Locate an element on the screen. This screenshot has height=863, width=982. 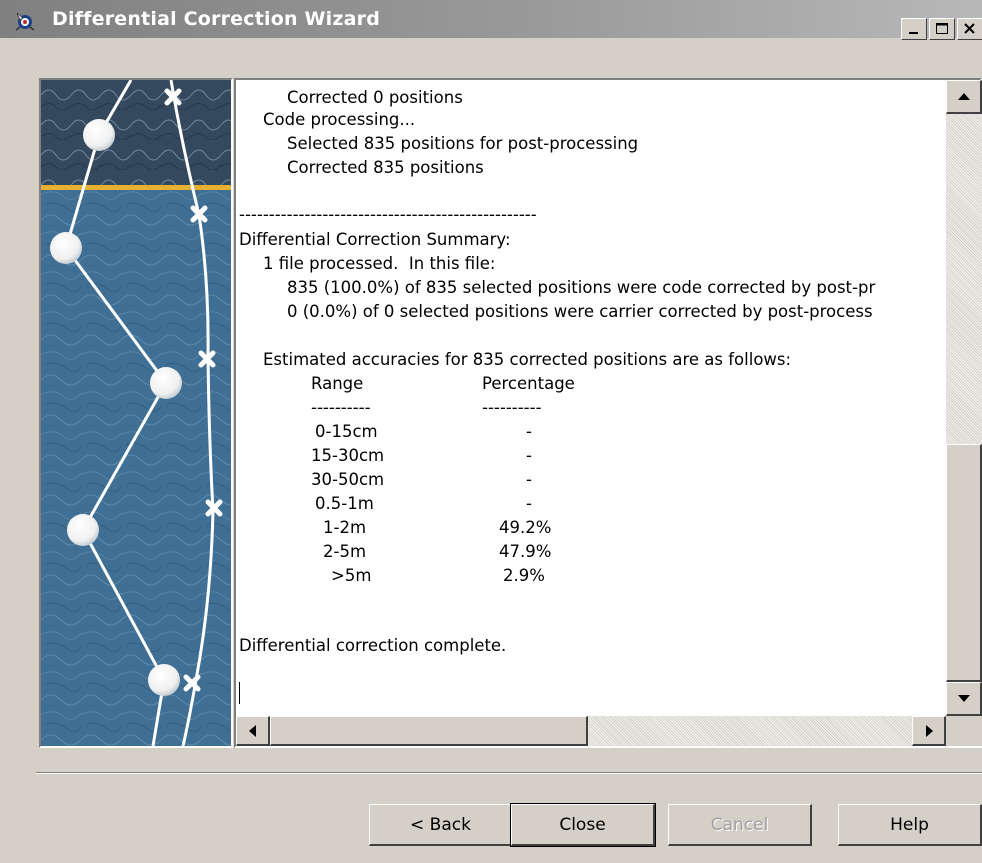
close-button: Close is located at coordinates (583, 825).